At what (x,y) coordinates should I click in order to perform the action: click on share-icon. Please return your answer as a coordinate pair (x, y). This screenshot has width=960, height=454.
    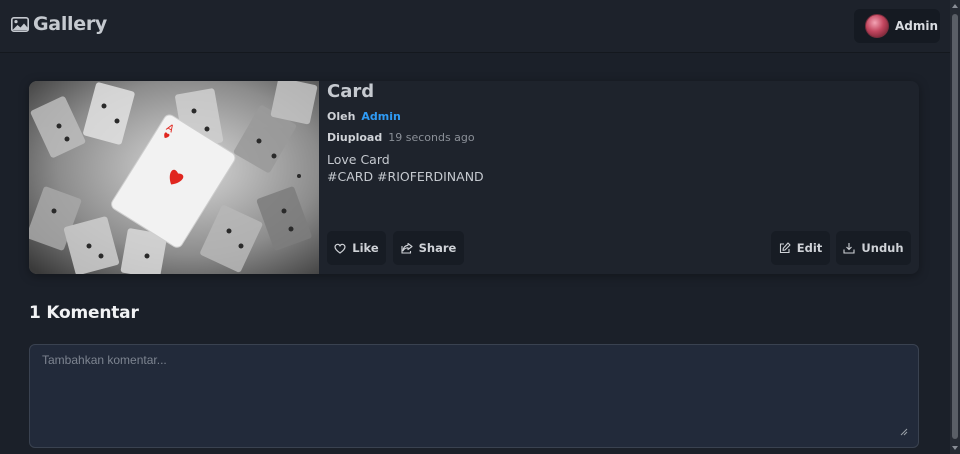
    Looking at the image, I should click on (407, 248).